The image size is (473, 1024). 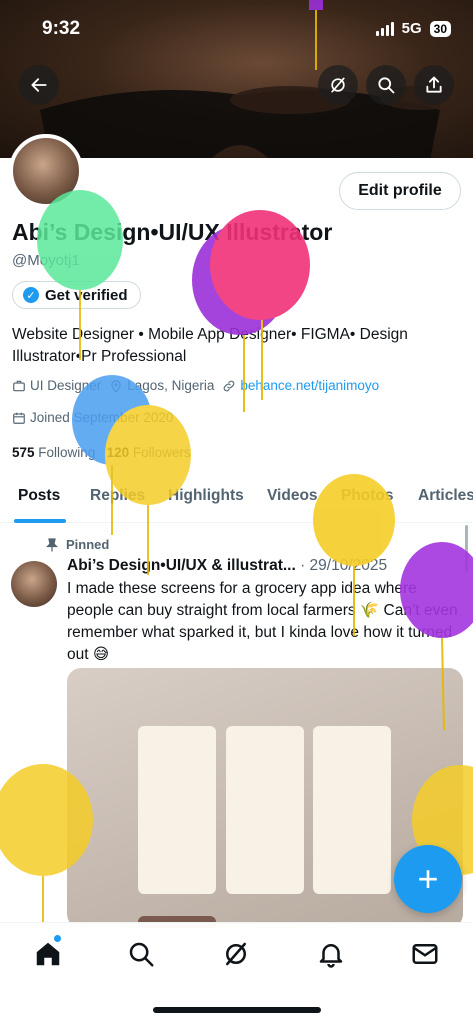 I want to click on grok-icon, so click(x=236, y=954).